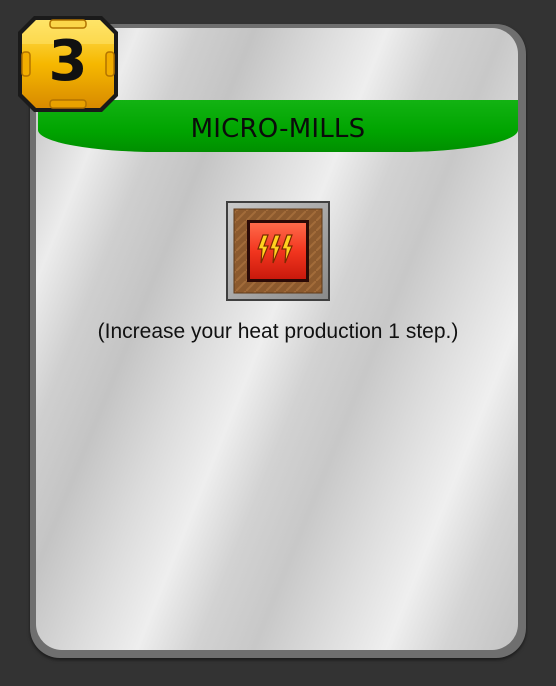 Image resolution: width=556 pixels, height=686 pixels. Describe the element at coordinates (278, 331) in the screenshot. I see `card-effect-text: (Increase your heat production 1 step.)` at that location.